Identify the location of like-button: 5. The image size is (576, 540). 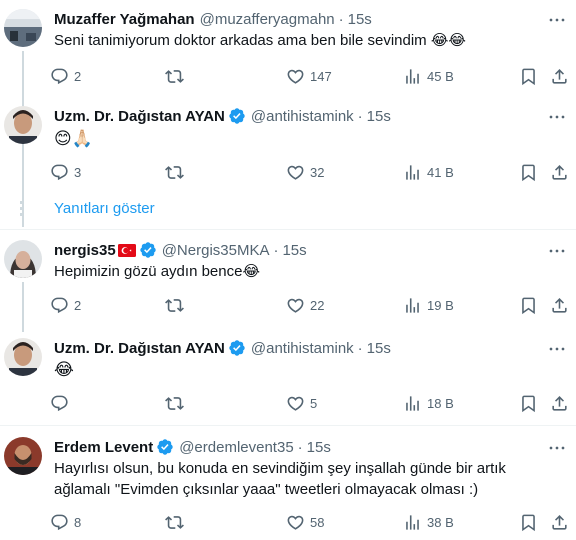
(301, 403).